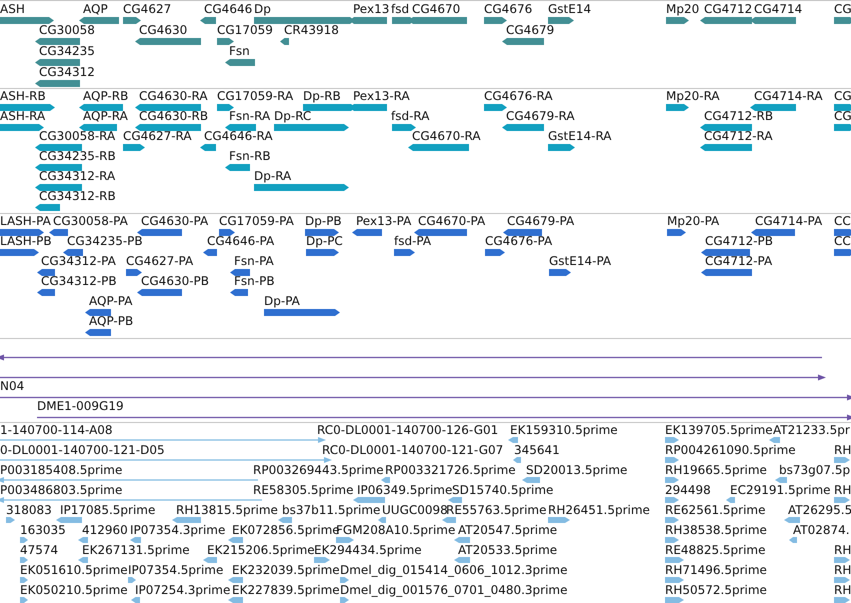  I want to click on feature-label: 0-DL0001-140700-121-D05, so click(82, 450).